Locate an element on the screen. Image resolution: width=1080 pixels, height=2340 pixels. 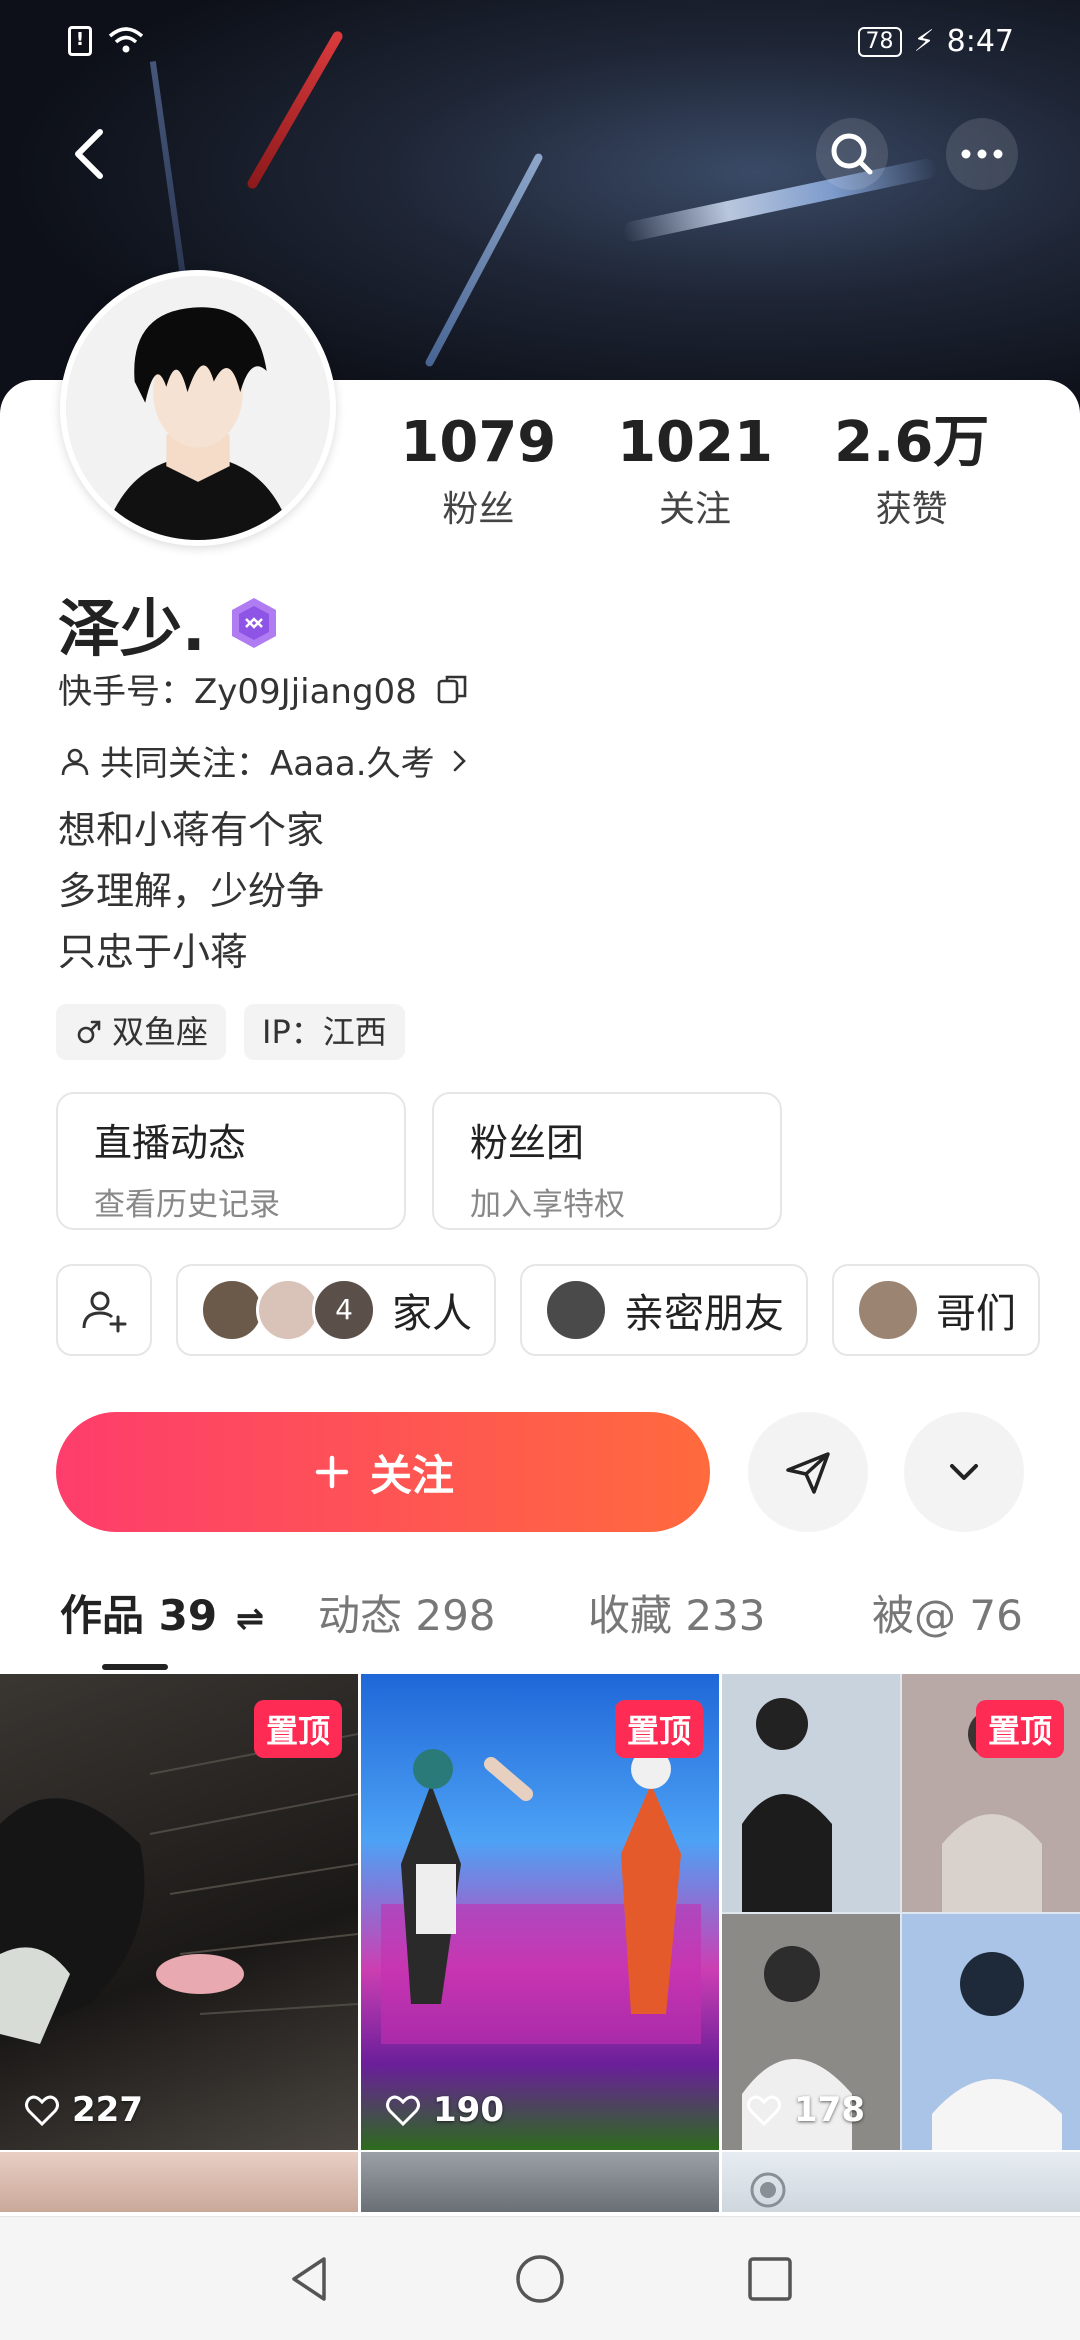
plus-icon is located at coordinates (332, 1472).